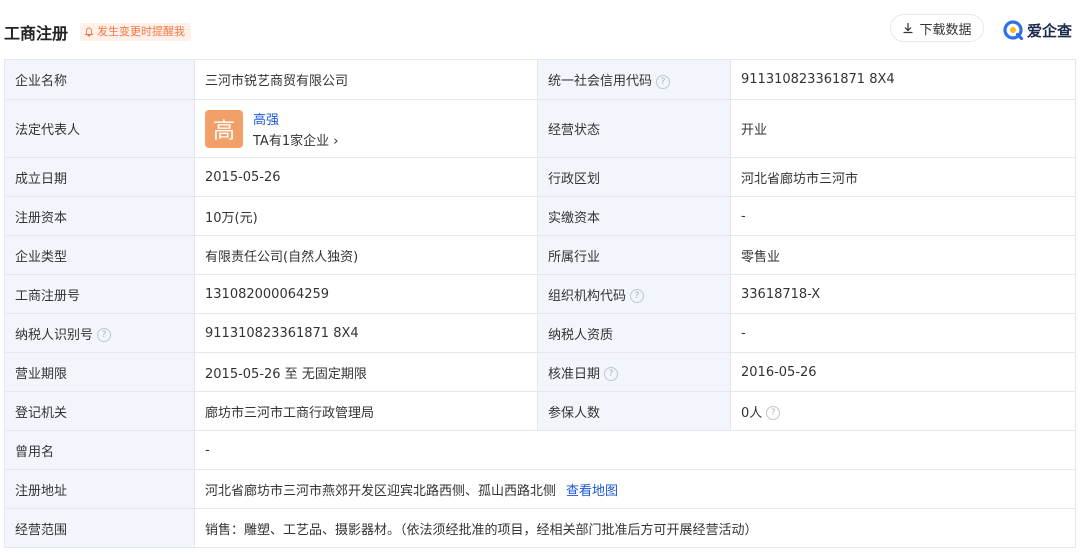 This screenshot has width=1080, height=554. I want to click on table-row: 登记机关 廊坊市三河市工商行政管理局 参保人数 0人?, so click(540, 411).